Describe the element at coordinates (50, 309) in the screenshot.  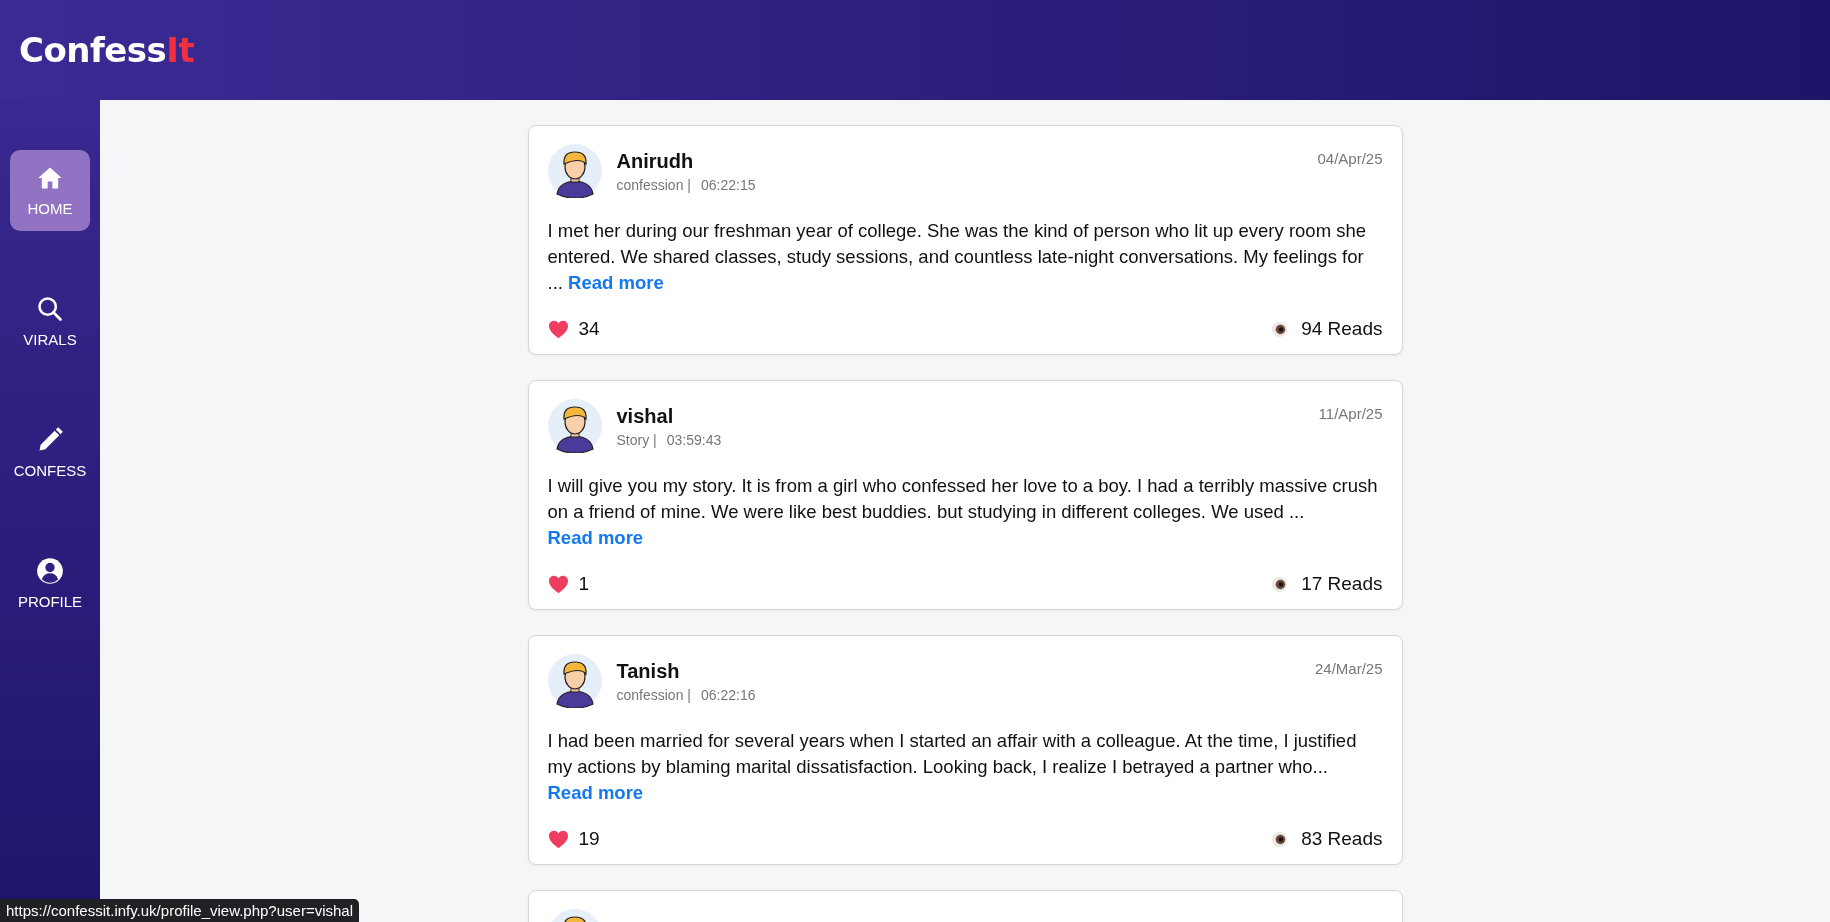
I see `search-icon` at that location.